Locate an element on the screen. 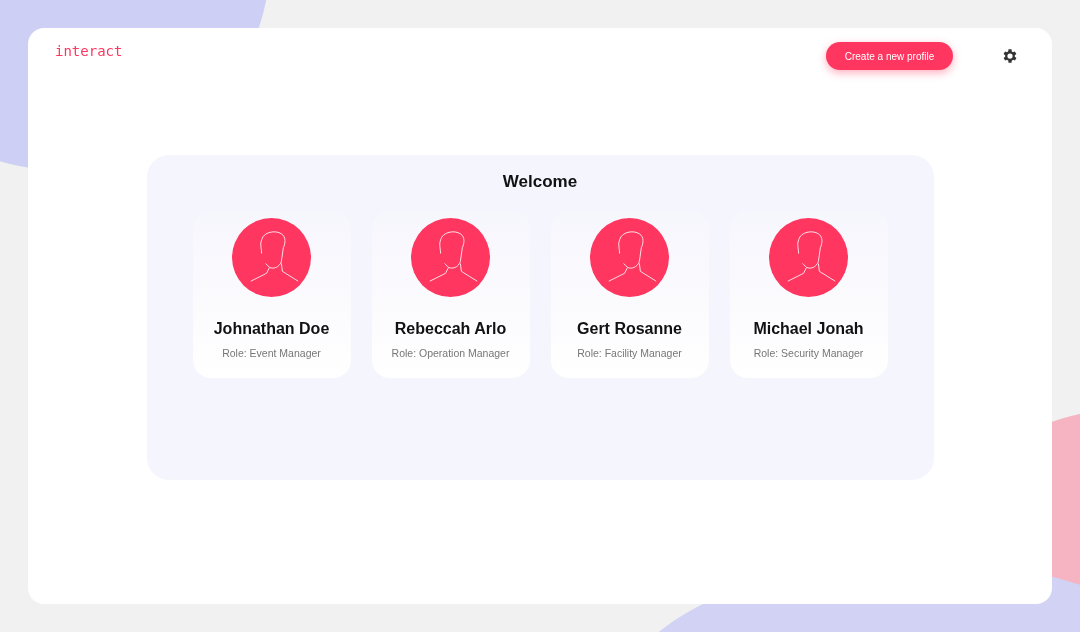 The height and width of the screenshot is (632, 1080). profile-role: Role: Facility Manager is located at coordinates (629, 353).